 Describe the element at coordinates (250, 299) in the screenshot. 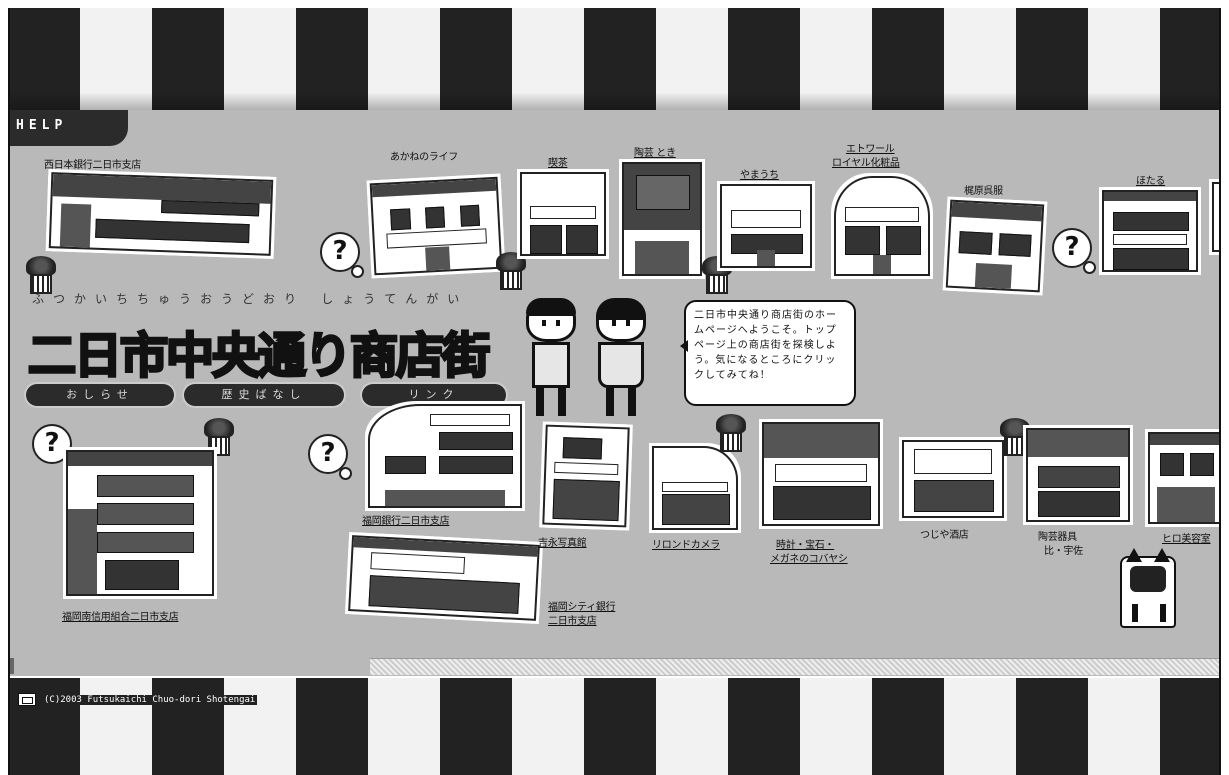

I see `title-ruby: ふつかいちちゅうおうどおり しょうてんがい` at that location.